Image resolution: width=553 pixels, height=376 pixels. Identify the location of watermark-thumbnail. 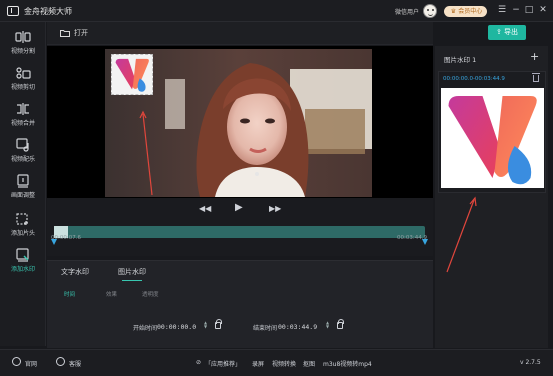
(492, 138).